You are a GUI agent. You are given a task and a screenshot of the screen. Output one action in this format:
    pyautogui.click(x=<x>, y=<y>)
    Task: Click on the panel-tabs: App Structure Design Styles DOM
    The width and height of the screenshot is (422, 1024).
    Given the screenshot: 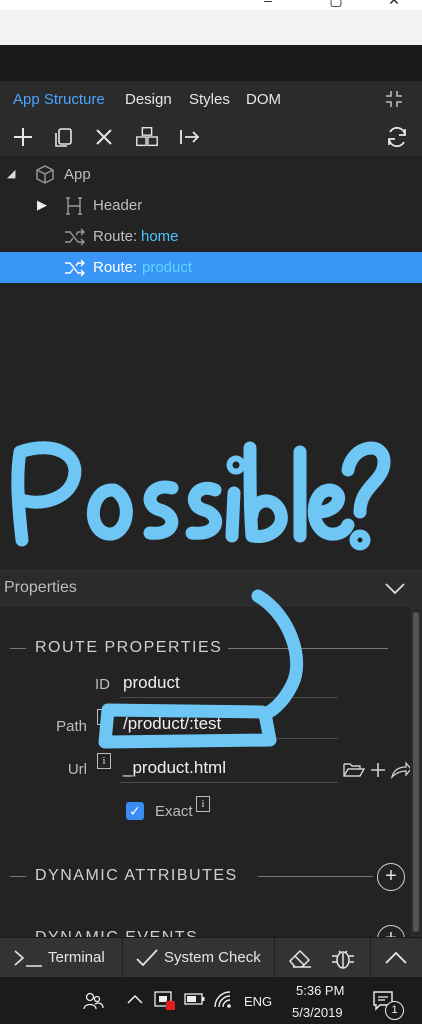 What is the action you would take?
    pyautogui.click(x=211, y=99)
    